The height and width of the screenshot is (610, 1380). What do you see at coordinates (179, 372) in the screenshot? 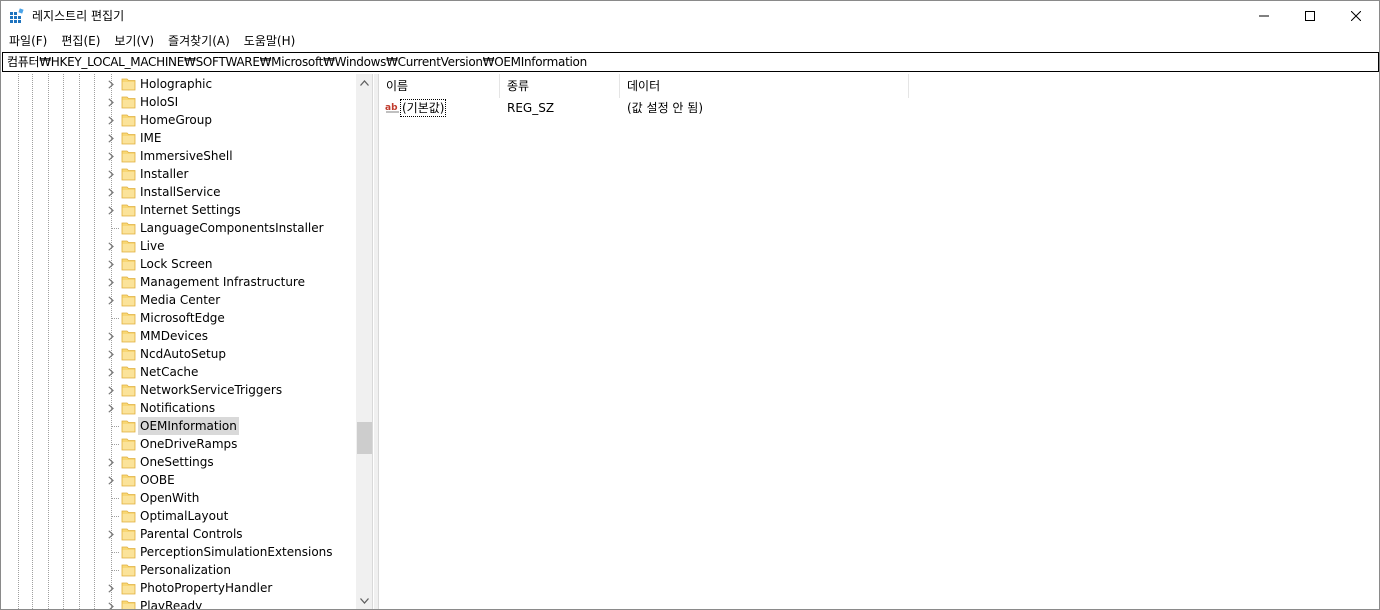
I see `tree-item: NetCache` at bounding box center [179, 372].